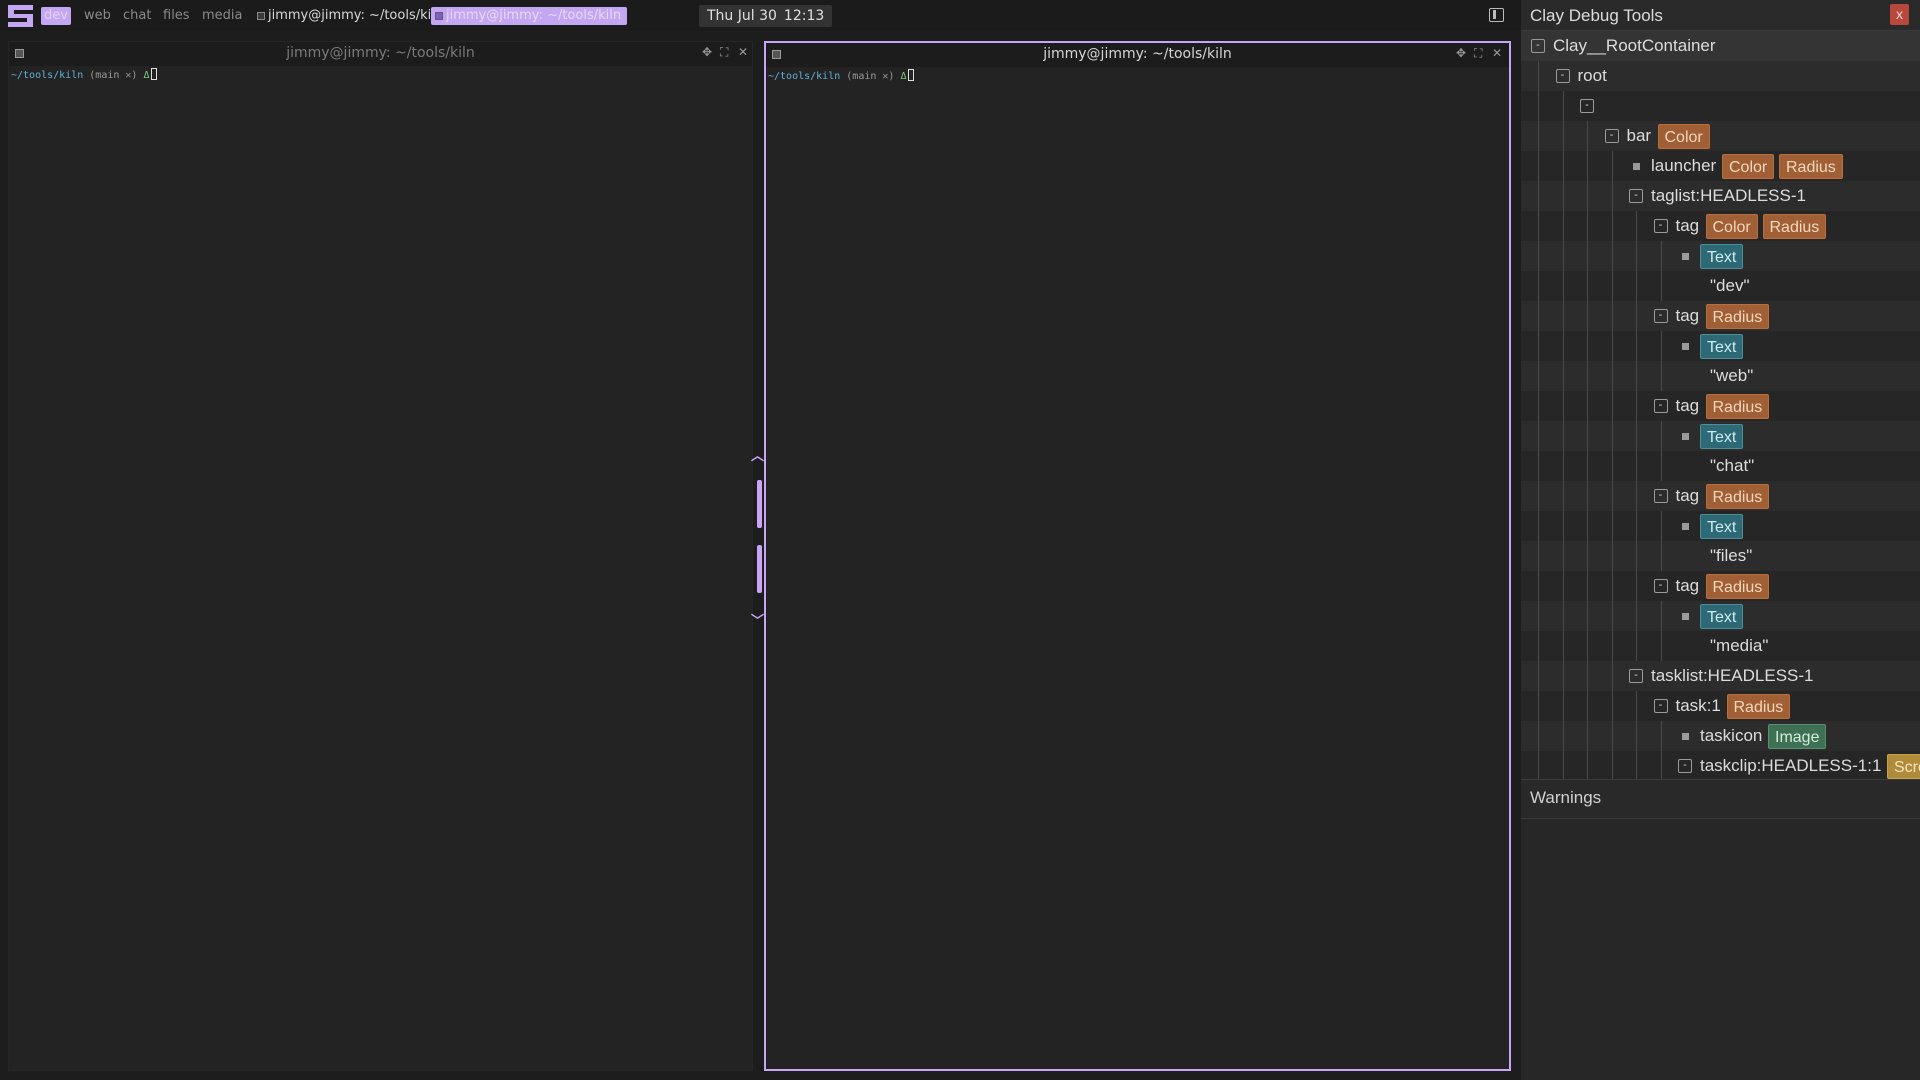 Image resolution: width=1920 pixels, height=1080 pixels. Describe the element at coordinates (1720, 676) in the screenshot. I see `tree-row: - tasklist:HEADLESS-1` at that location.